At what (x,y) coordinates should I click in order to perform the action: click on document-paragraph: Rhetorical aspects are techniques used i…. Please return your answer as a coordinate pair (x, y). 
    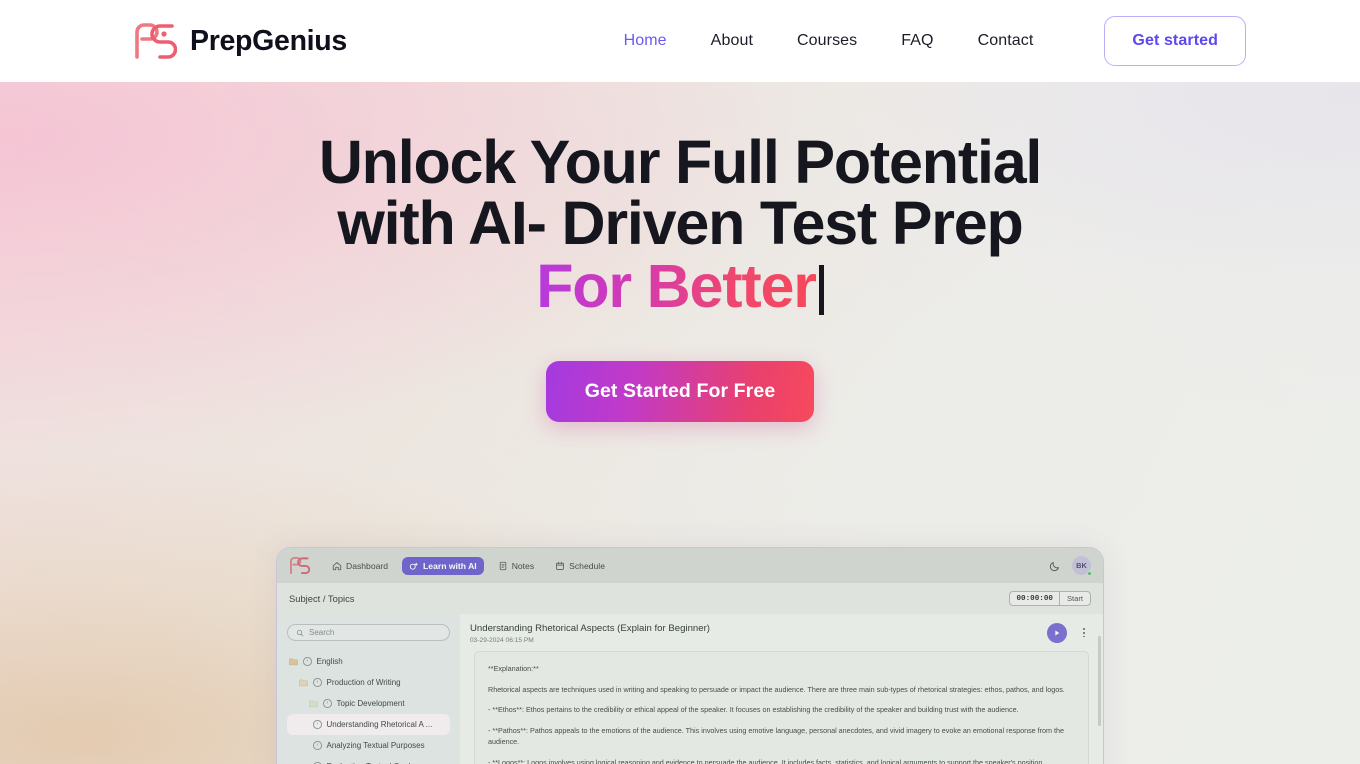
    Looking at the image, I should click on (776, 689).